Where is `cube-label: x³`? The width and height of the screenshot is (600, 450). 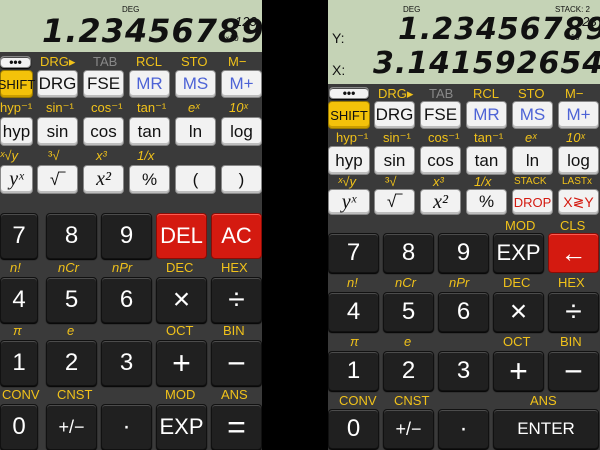 cube-label: x³ is located at coordinates (101, 155).